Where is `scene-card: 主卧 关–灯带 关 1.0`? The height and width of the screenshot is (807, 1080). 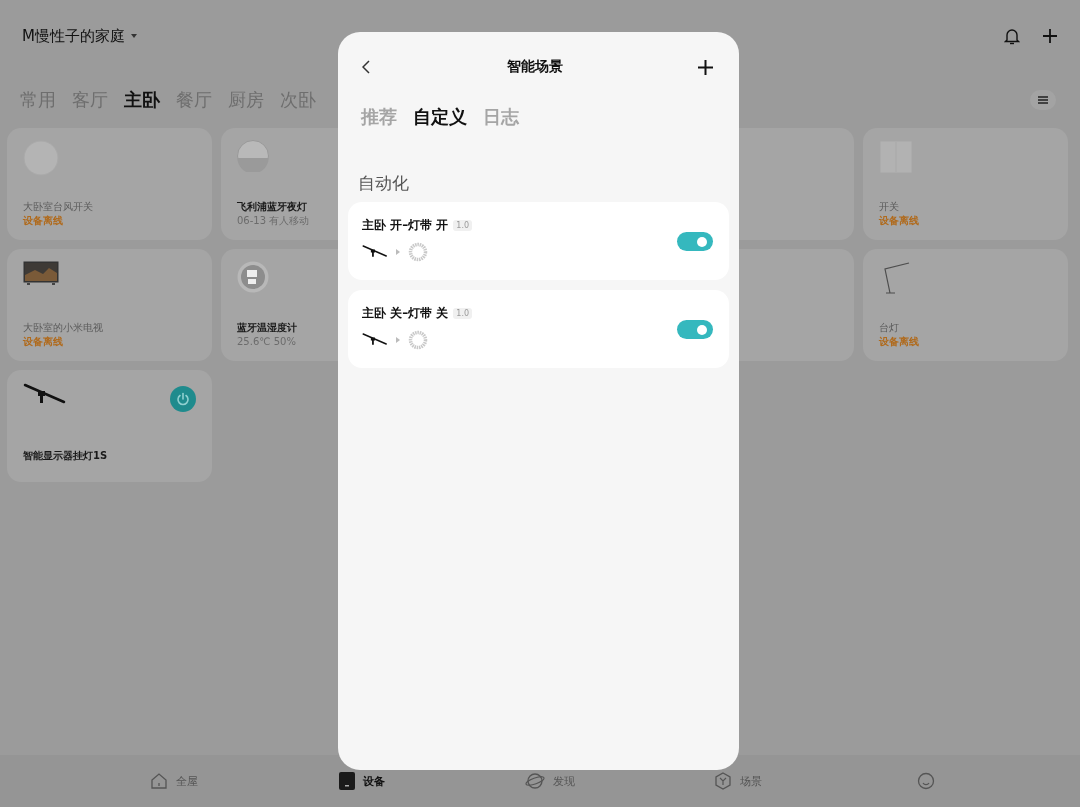
scene-card: 主卧 关–灯带 关 1.0 is located at coordinates (538, 329).